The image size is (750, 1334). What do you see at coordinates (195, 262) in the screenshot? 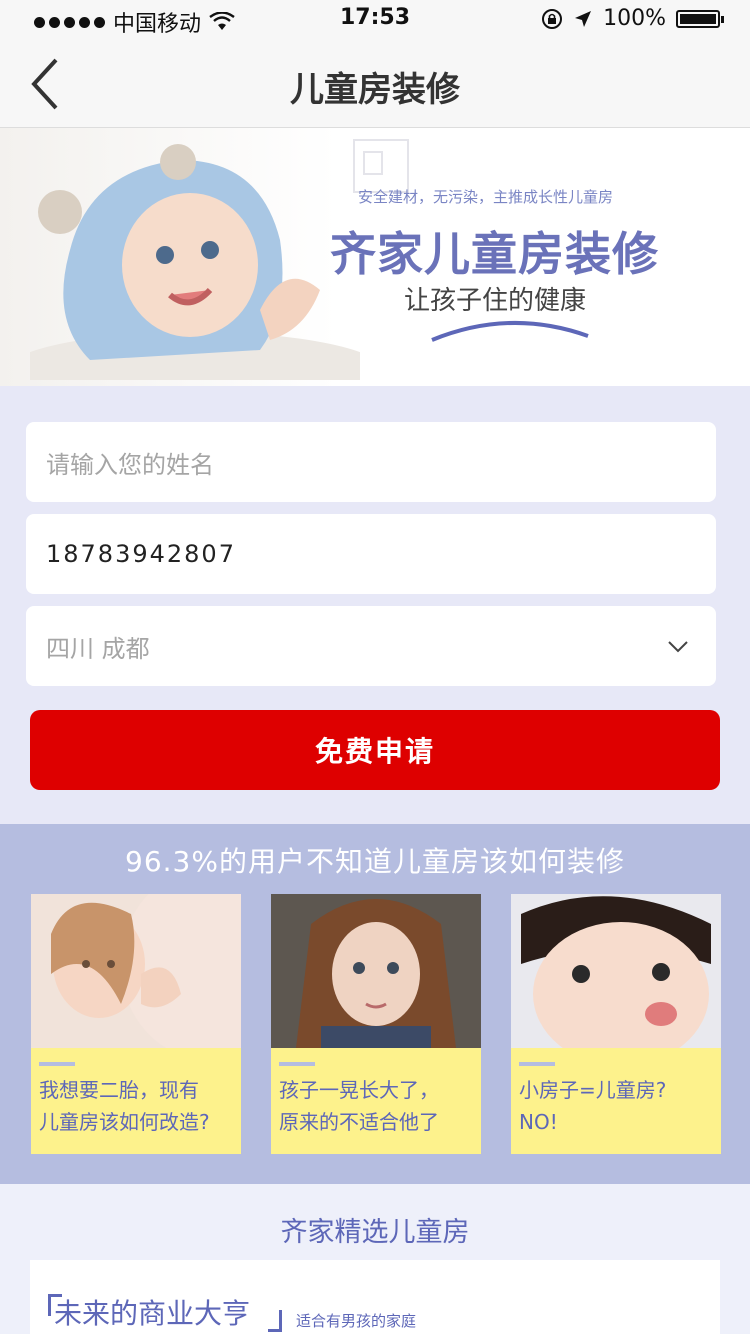
I see `baby-photo` at bounding box center [195, 262].